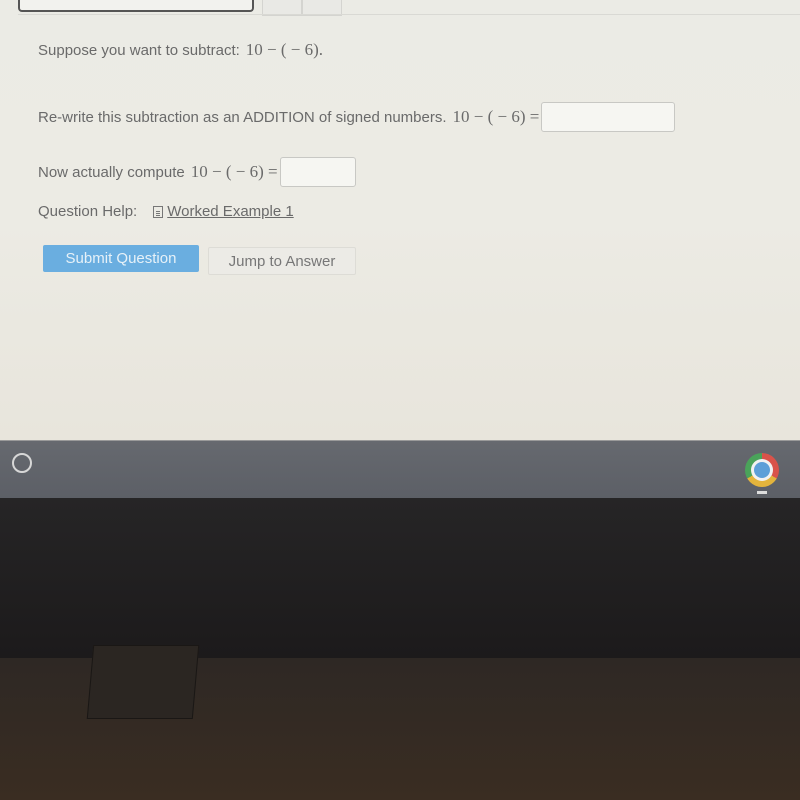 The height and width of the screenshot is (800, 800). I want to click on part2-math: 10 − ( − 6) =, so click(234, 171).